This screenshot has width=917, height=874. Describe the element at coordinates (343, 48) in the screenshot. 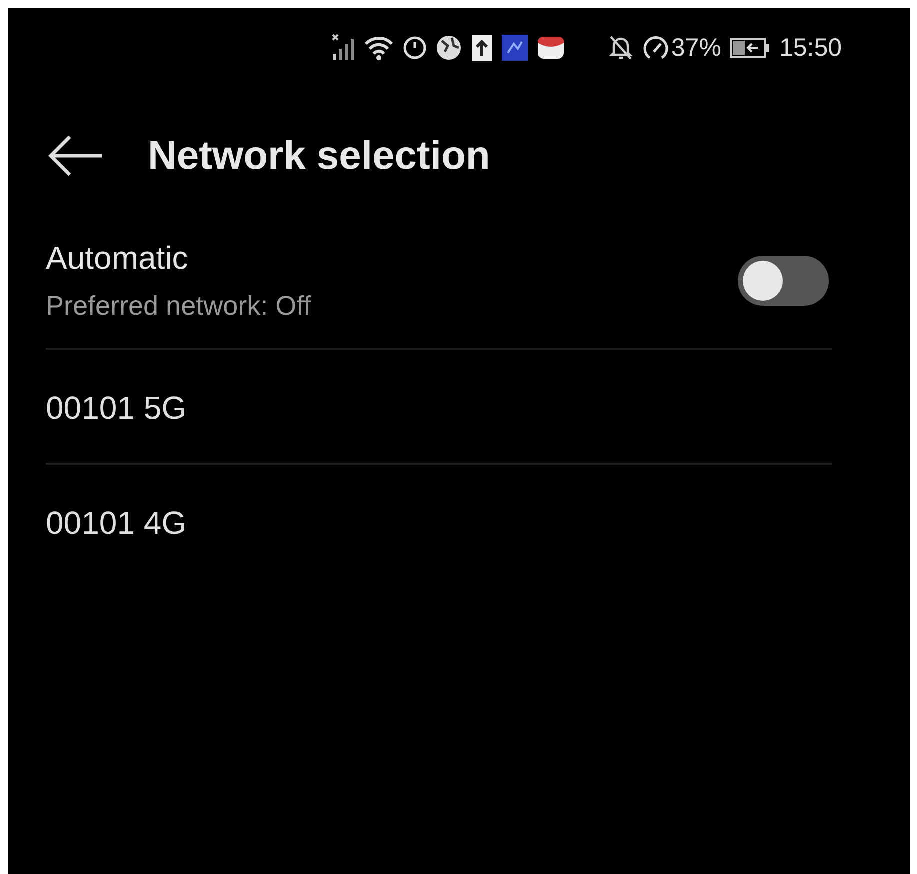

I see `signal-icon` at that location.